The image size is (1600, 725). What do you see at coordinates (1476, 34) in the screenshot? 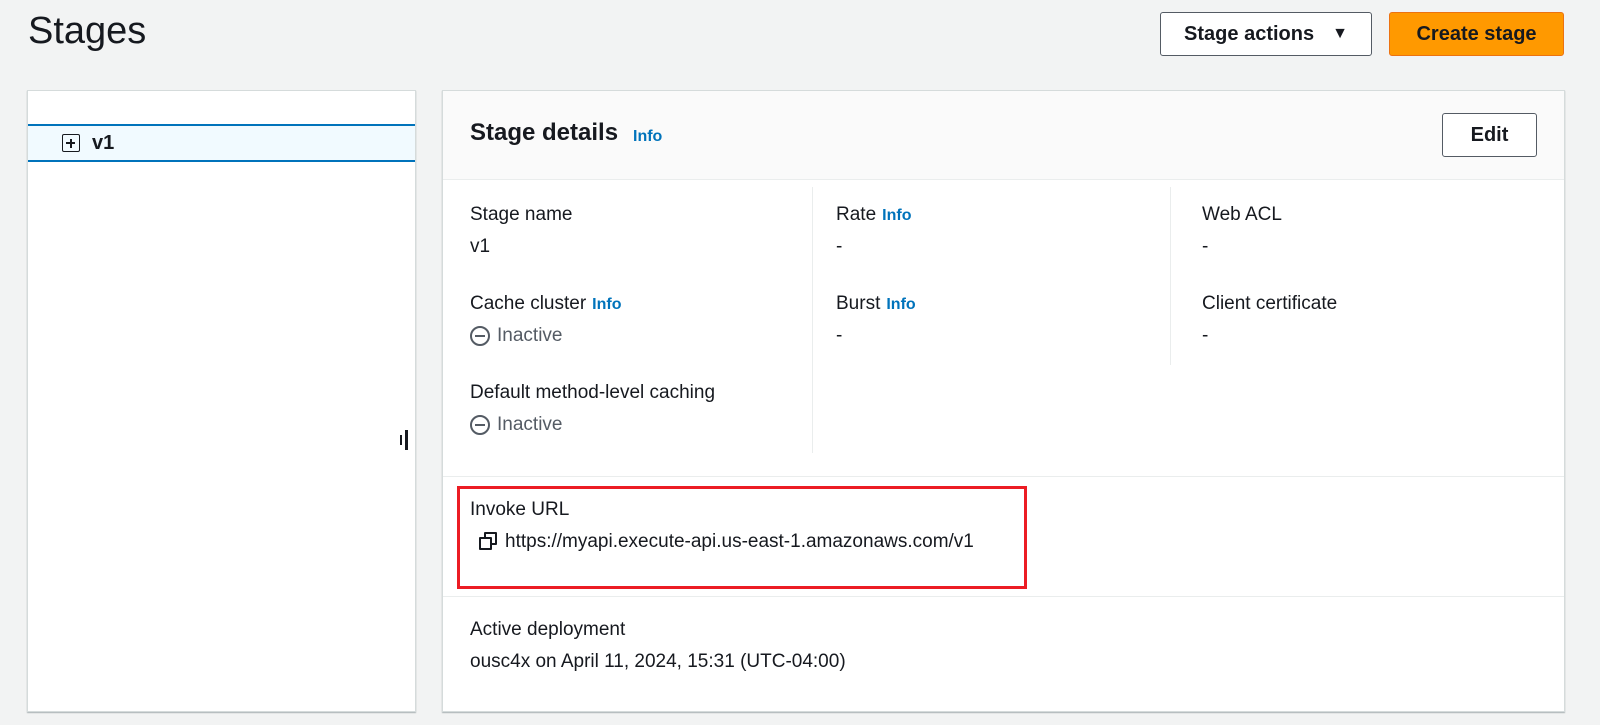
I see `create-stage-button: Create stage` at bounding box center [1476, 34].